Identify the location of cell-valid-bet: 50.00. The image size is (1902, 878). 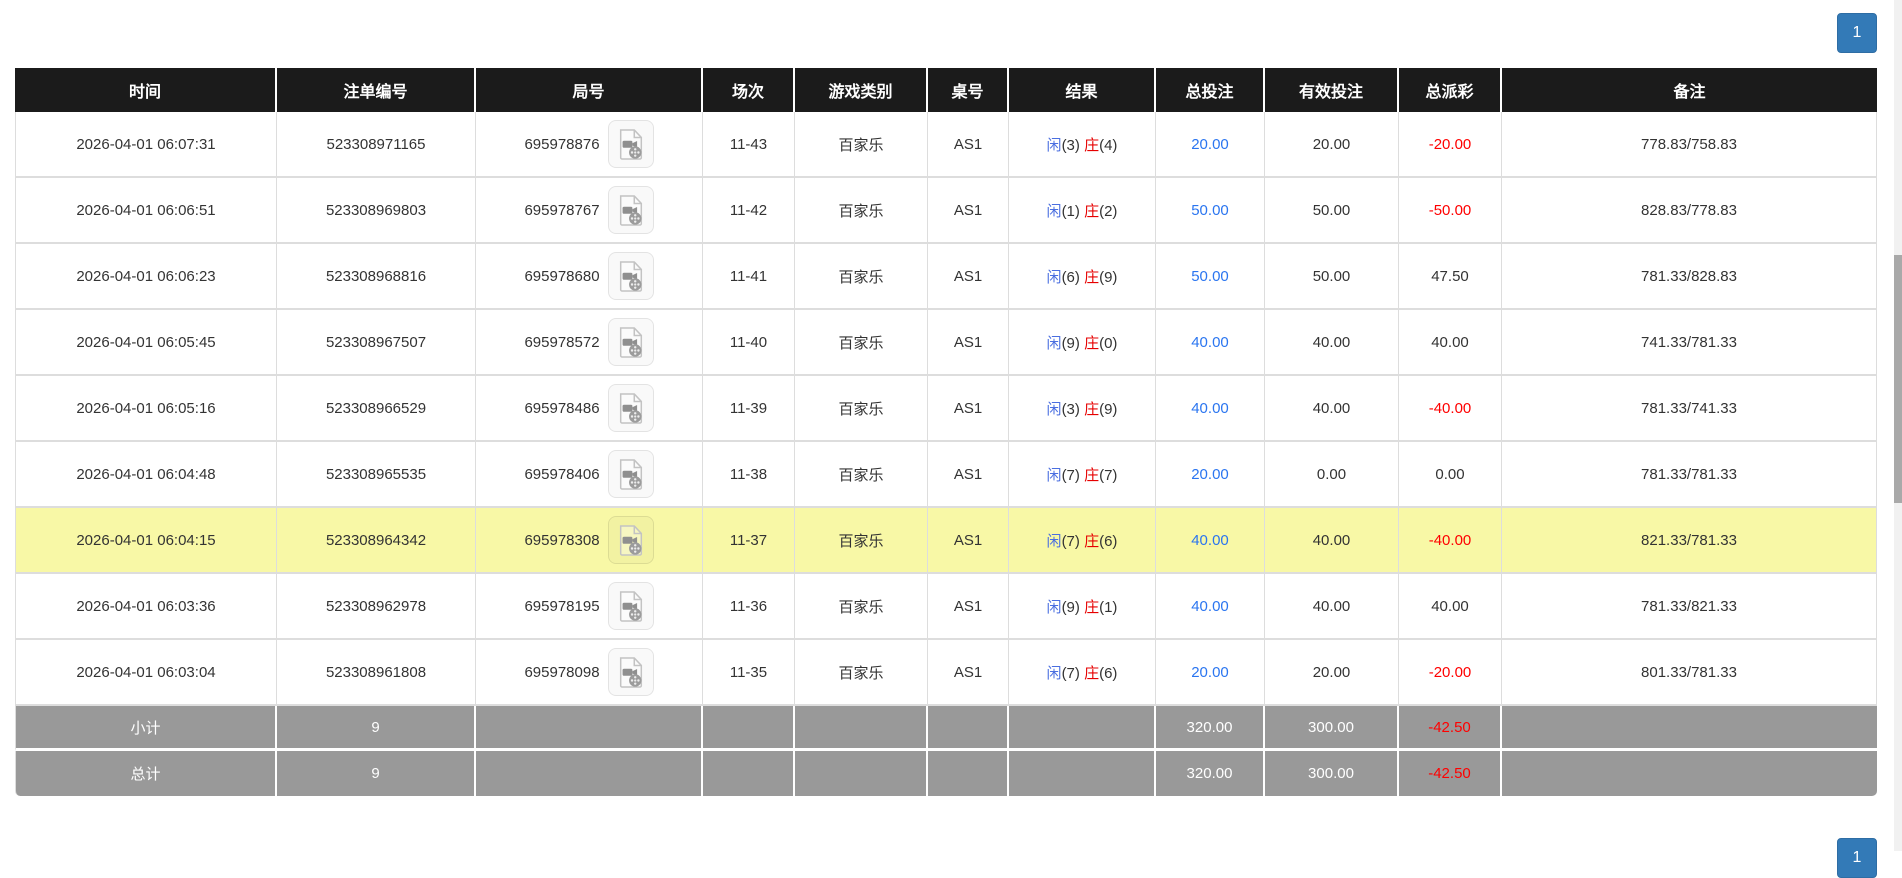
(1332, 211).